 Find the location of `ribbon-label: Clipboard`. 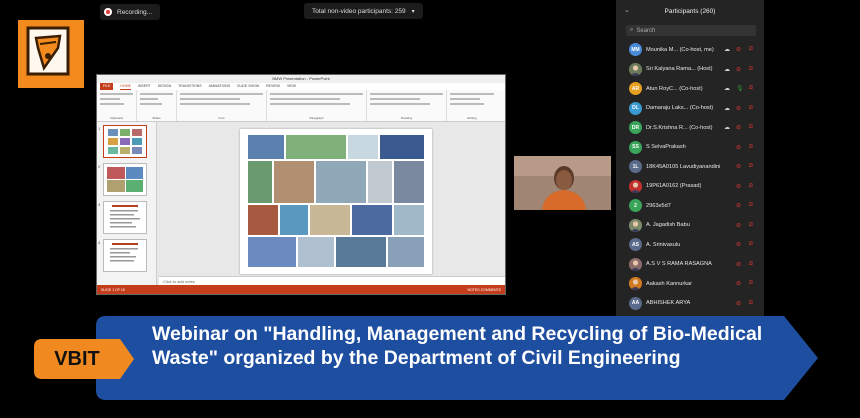

ribbon-label: Clipboard is located at coordinates (116, 118).